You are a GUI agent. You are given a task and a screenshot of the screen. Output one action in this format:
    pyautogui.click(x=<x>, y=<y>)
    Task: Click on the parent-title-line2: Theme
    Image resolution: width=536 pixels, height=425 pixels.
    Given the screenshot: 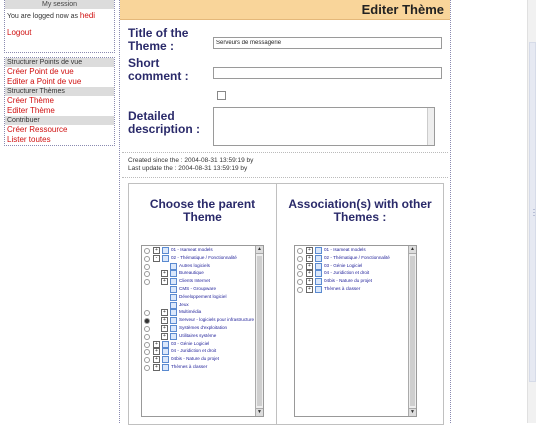 What is the action you would take?
    pyautogui.click(x=202, y=217)
    